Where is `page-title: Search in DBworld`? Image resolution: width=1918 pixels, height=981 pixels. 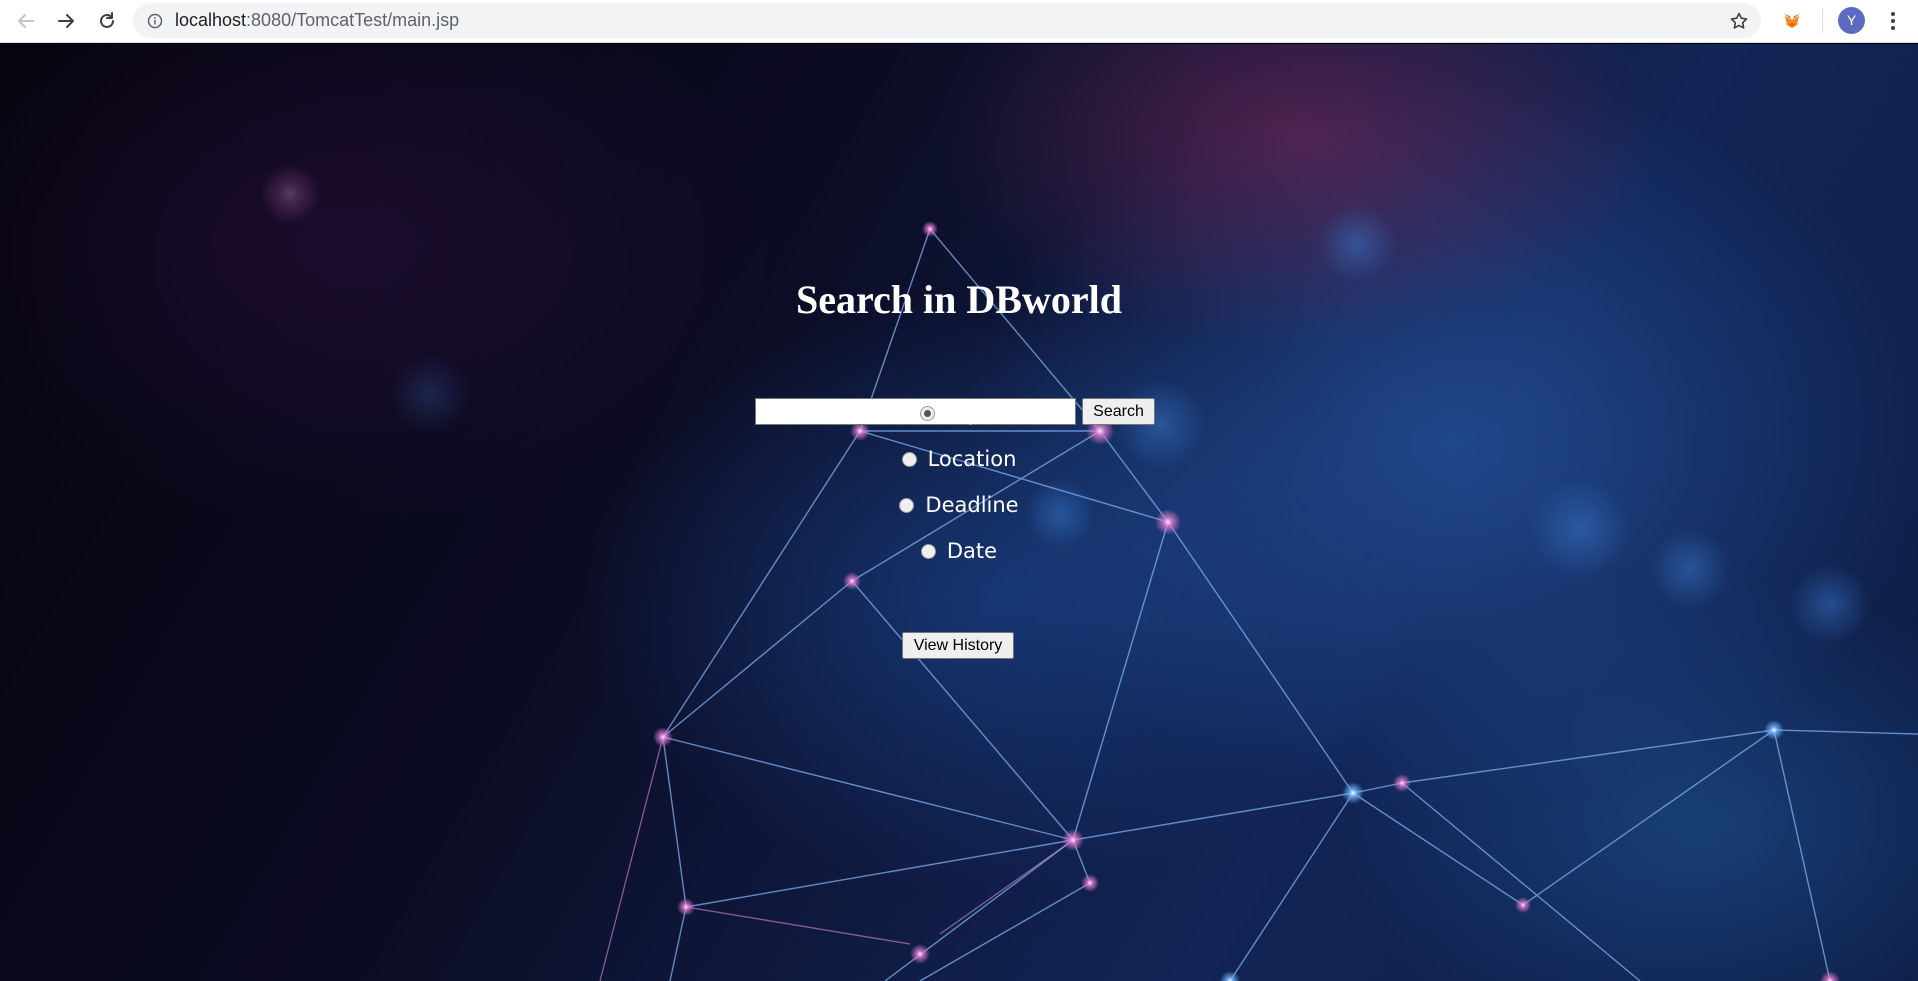 page-title: Search in DBworld is located at coordinates (959, 299).